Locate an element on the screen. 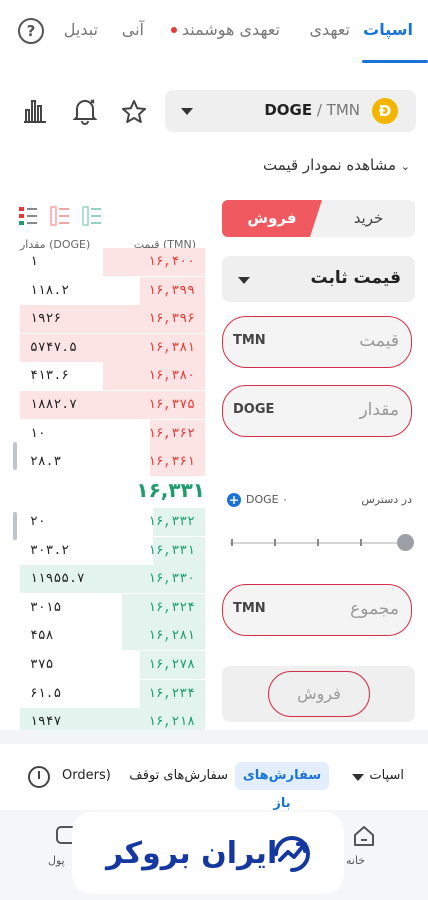 The height and width of the screenshot is (900, 428). submit-sell-button: فروش is located at coordinates (319, 694).